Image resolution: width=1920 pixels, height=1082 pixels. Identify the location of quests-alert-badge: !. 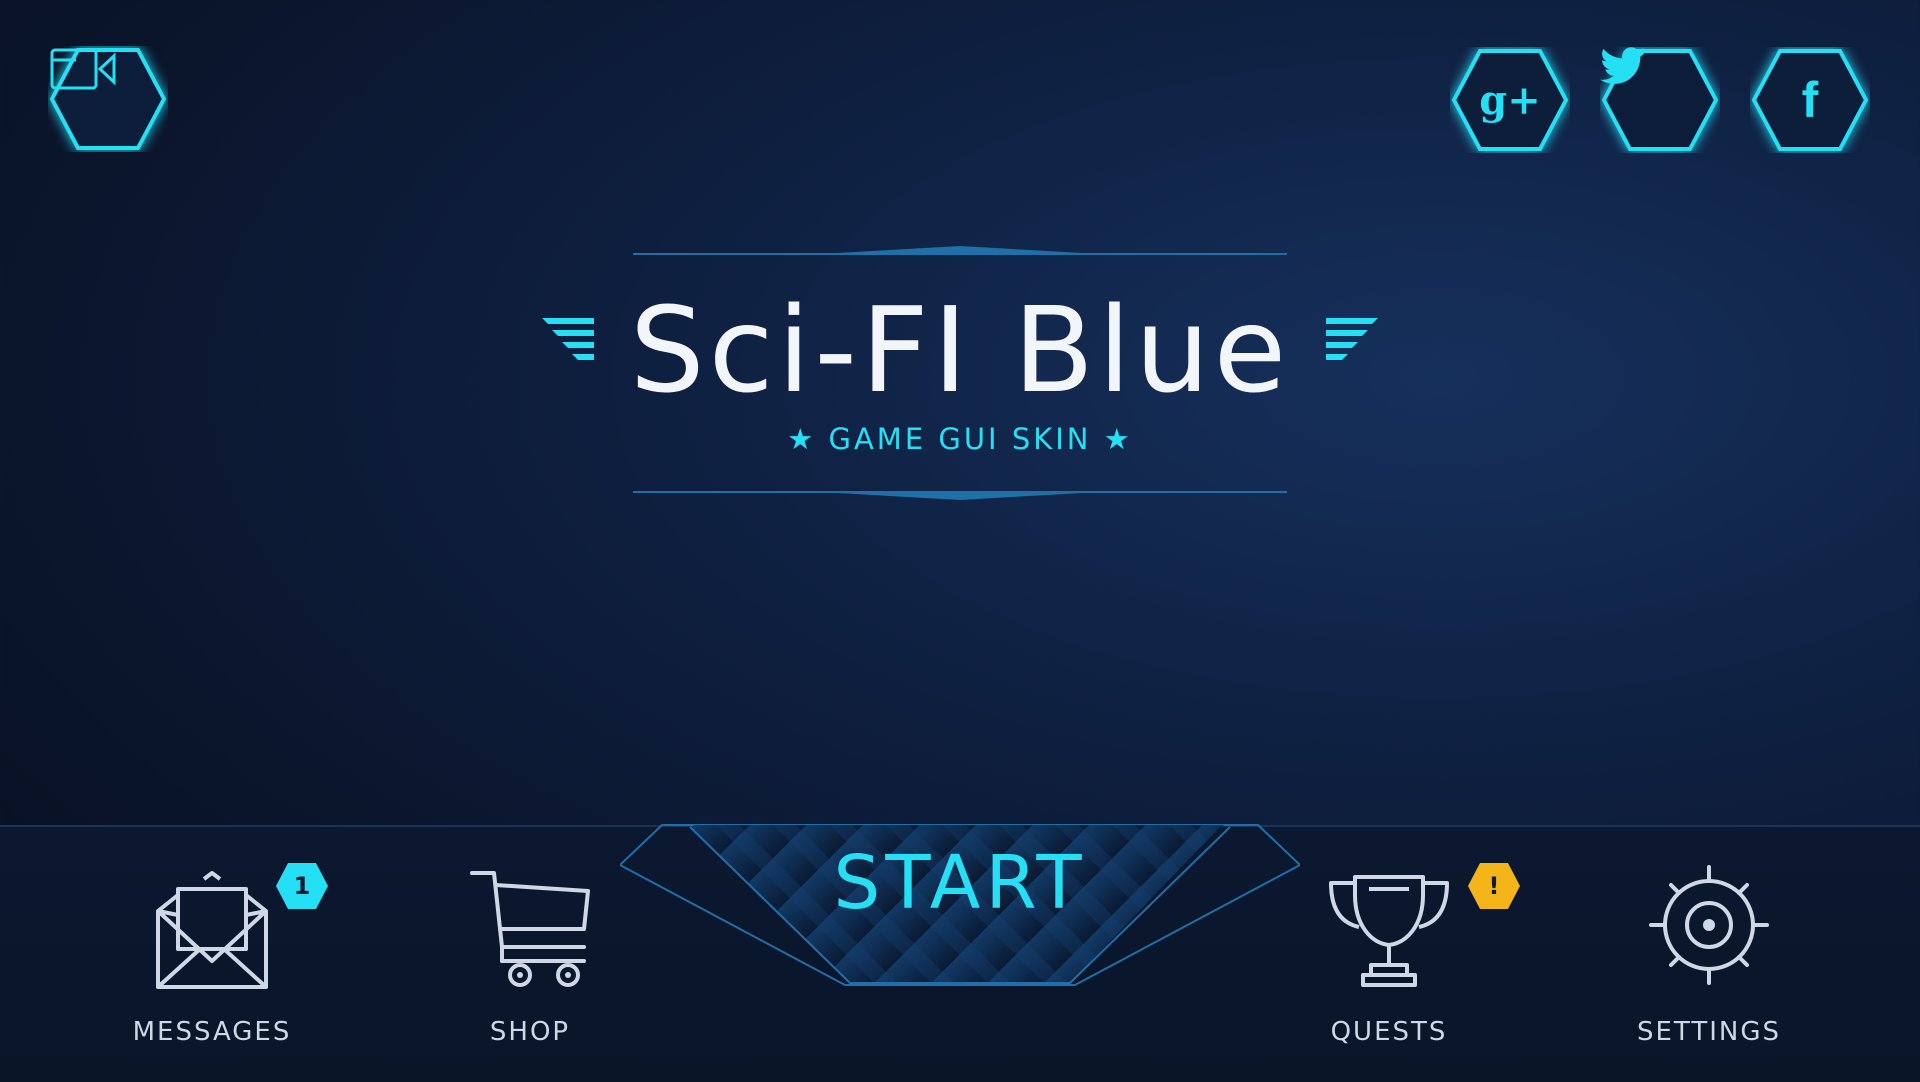
(1494, 886).